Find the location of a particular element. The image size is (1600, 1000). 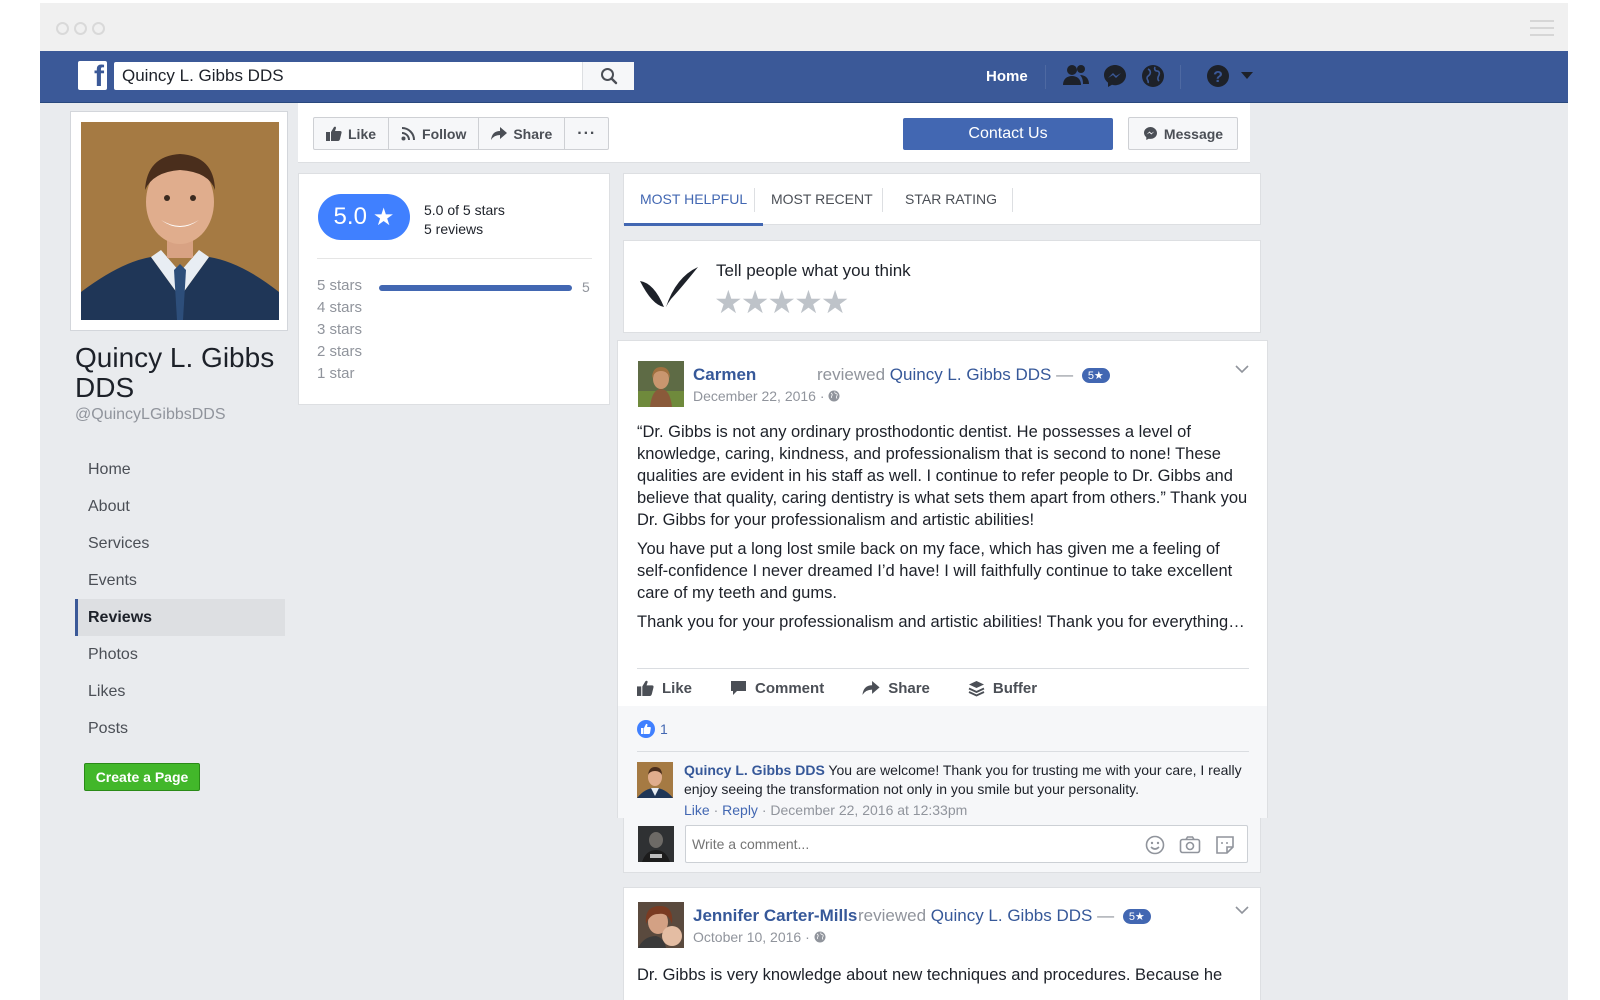

messenger-icon is located at coordinates (1115, 76).